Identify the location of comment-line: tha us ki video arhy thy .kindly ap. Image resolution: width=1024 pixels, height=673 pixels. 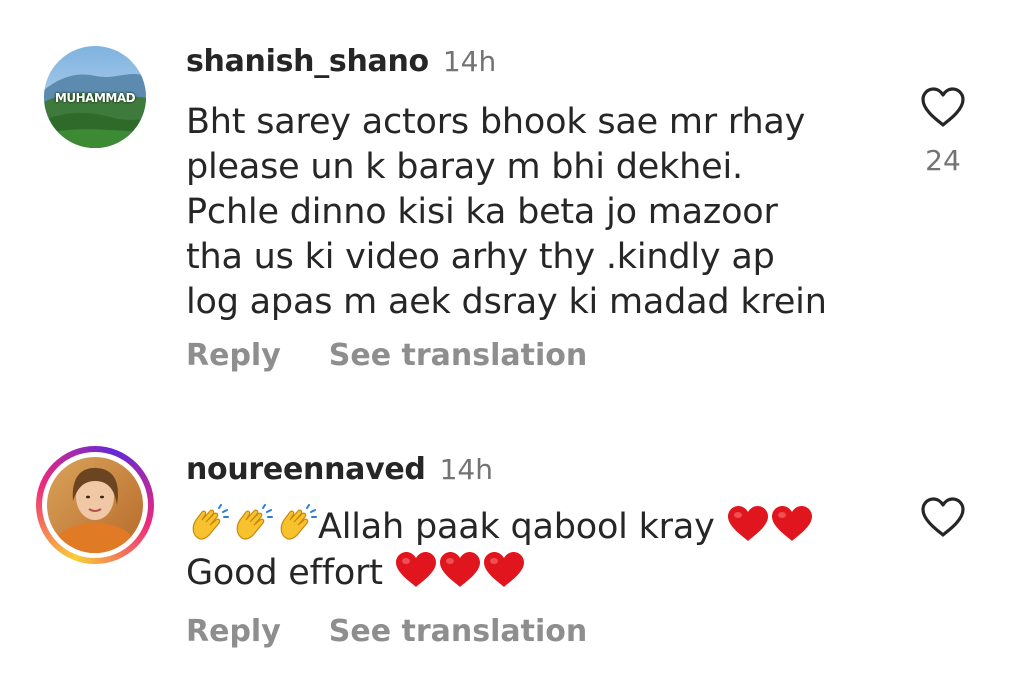
(480, 257).